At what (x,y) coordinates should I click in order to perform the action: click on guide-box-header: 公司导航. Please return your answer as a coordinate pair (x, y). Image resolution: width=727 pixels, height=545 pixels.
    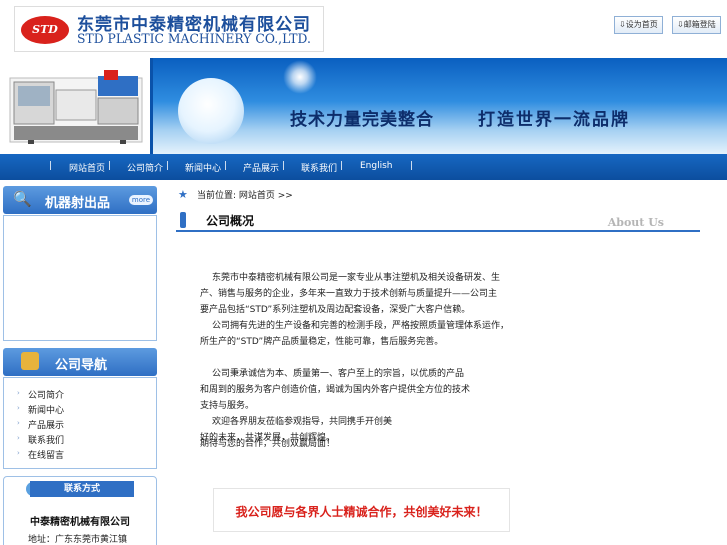
    Looking at the image, I should click on (80, 362).